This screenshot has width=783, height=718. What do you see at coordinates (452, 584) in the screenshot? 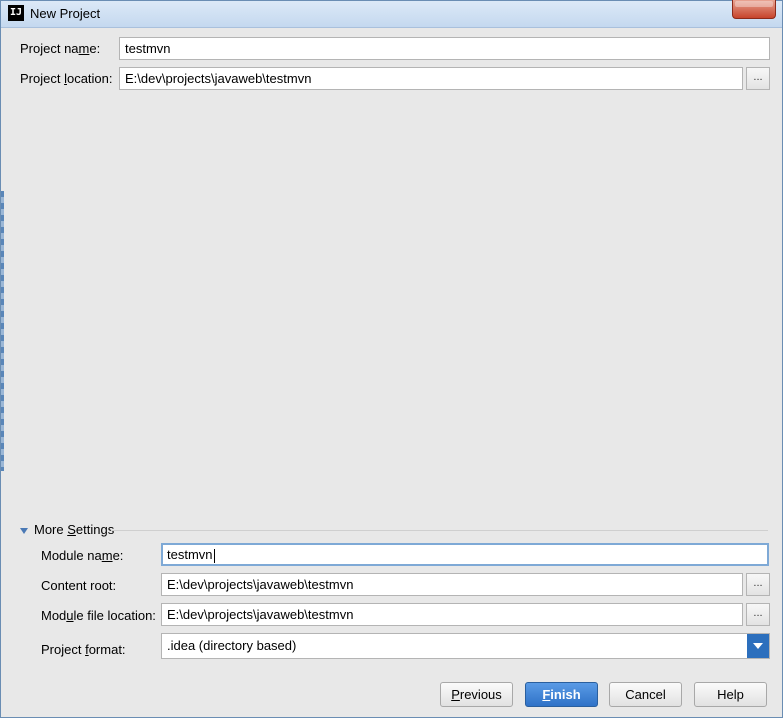
I see `content-root-input: E:\dev\projects\javaweb\testmvn` at bounding box center [452, 584].